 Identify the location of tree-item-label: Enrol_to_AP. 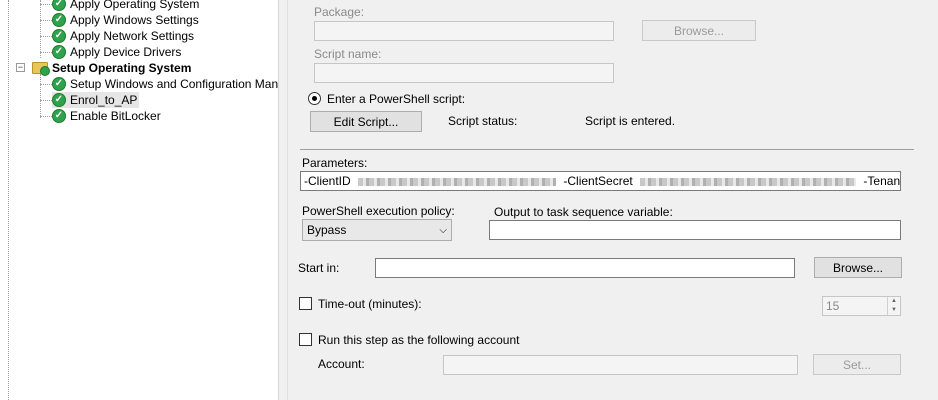
(104, 100).